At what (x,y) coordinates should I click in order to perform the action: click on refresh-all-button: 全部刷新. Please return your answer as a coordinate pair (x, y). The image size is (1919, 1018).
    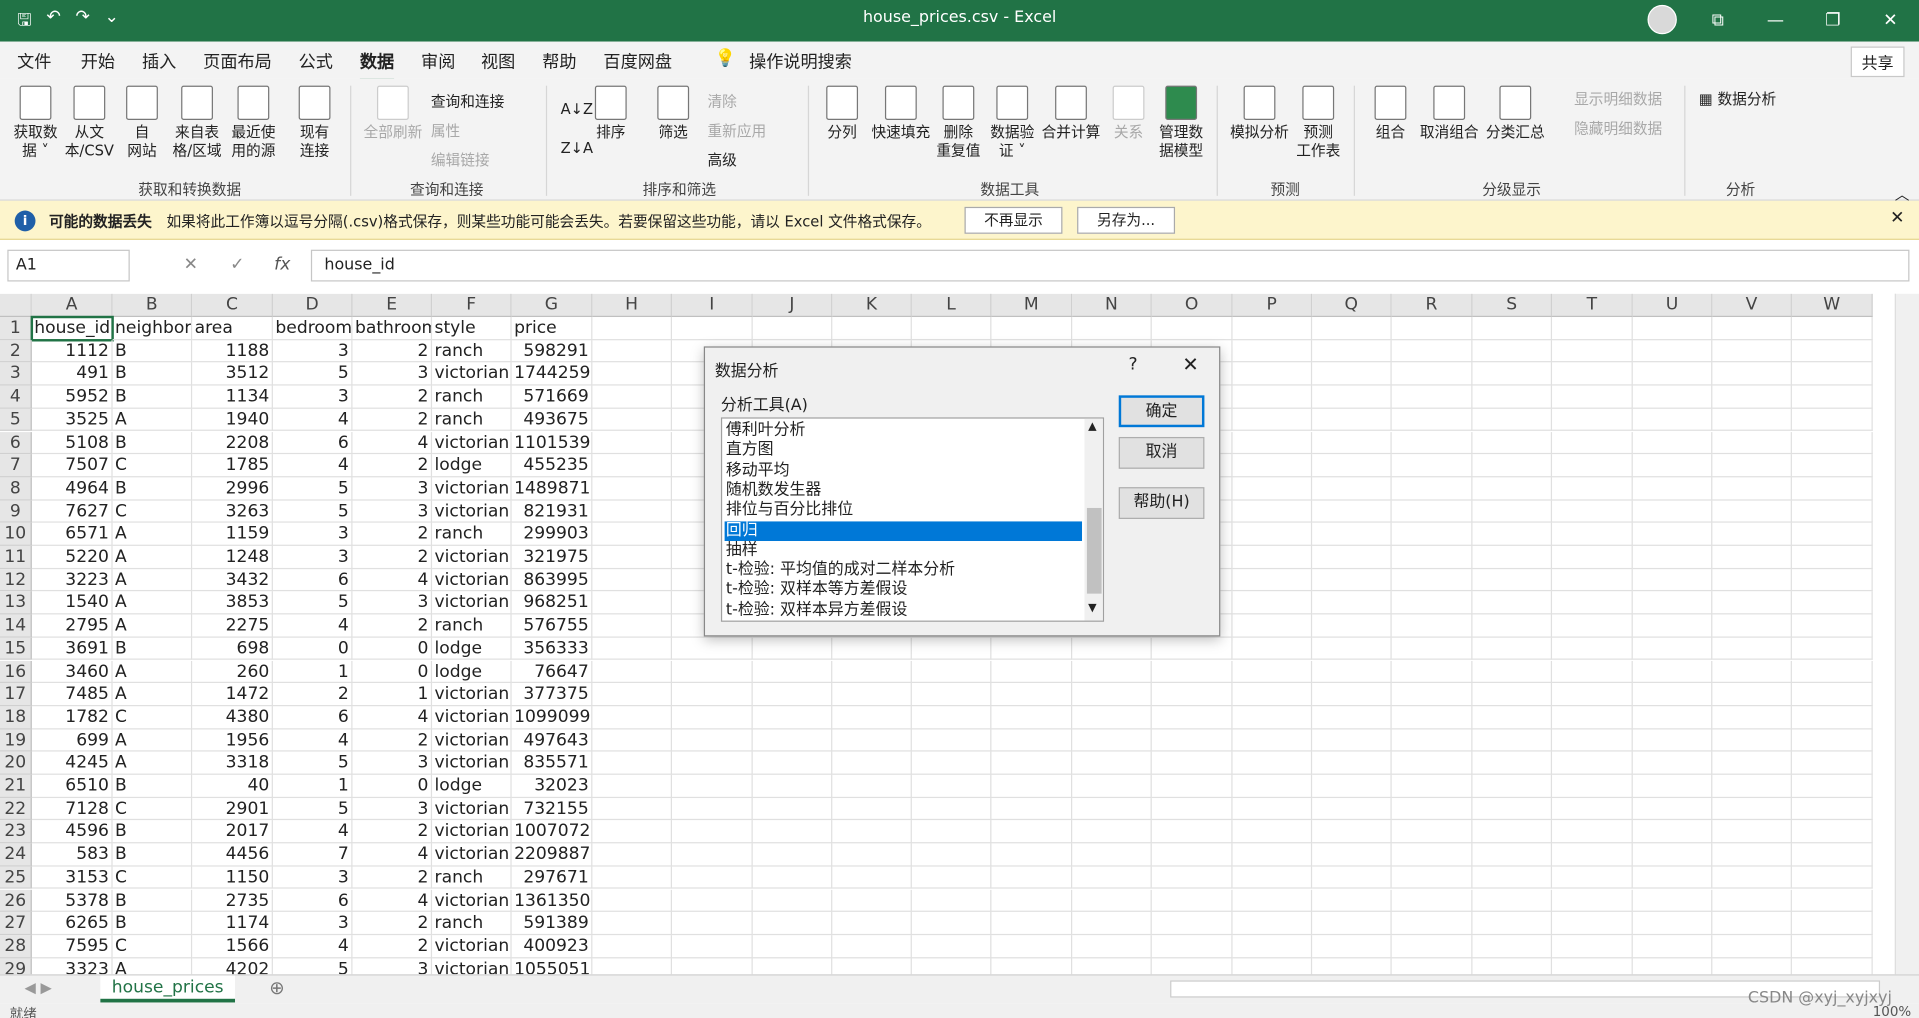
    Looking at the image, I should click on (393, 113).